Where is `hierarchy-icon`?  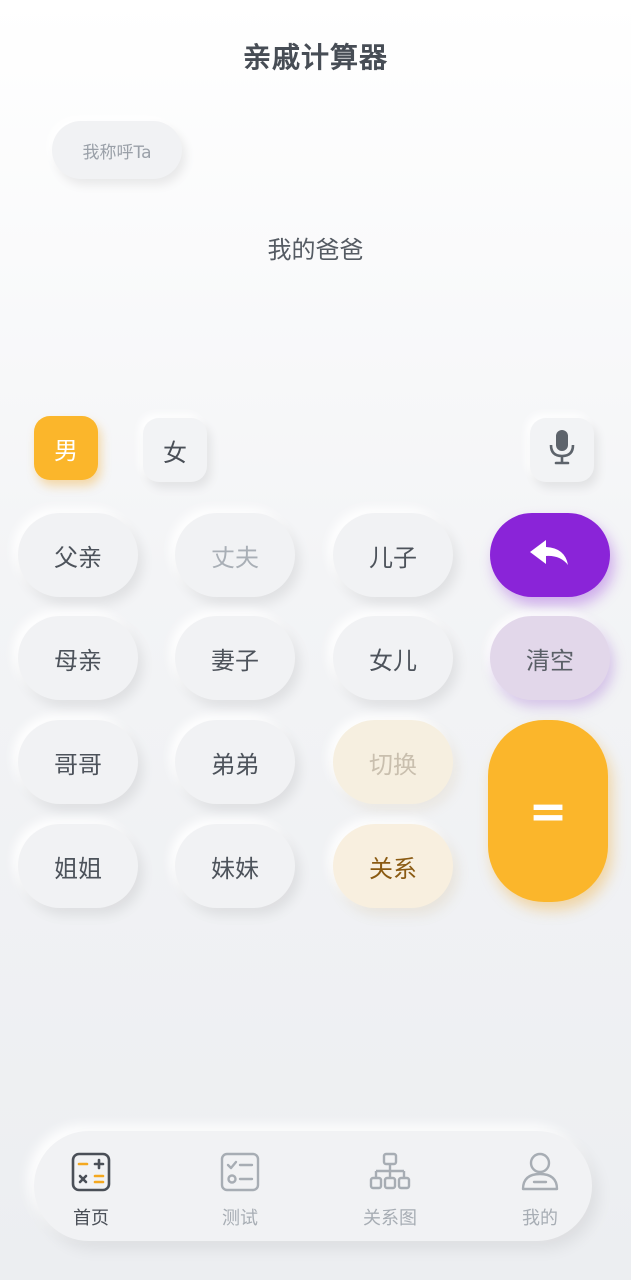
hierarchy-icon is located at coordinates (390, 1172).